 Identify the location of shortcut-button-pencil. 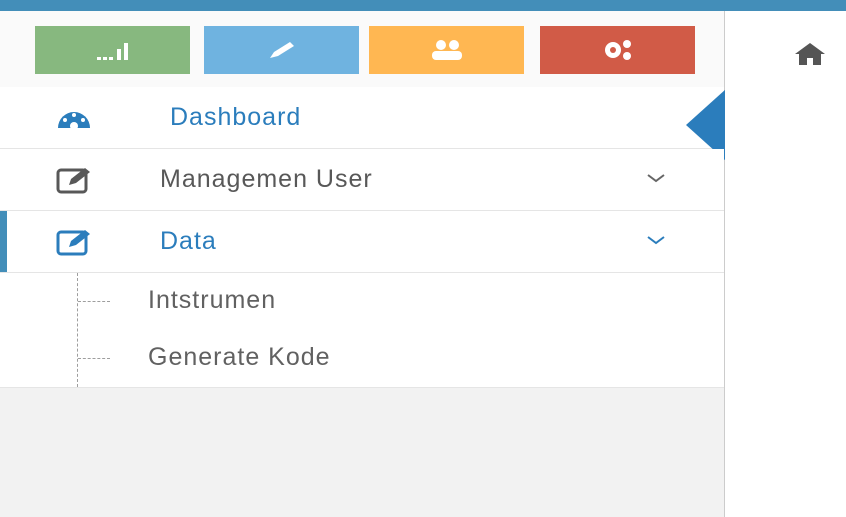
(281, 50).